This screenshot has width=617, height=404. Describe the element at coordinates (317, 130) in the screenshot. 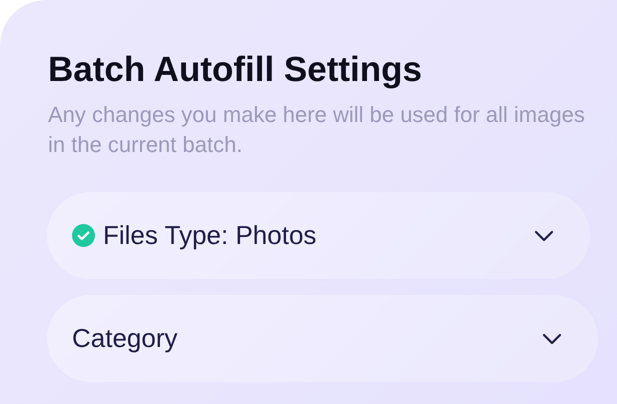

I see `panel-description: Any changes you make here will be used for all images in the current batch.` at that location.